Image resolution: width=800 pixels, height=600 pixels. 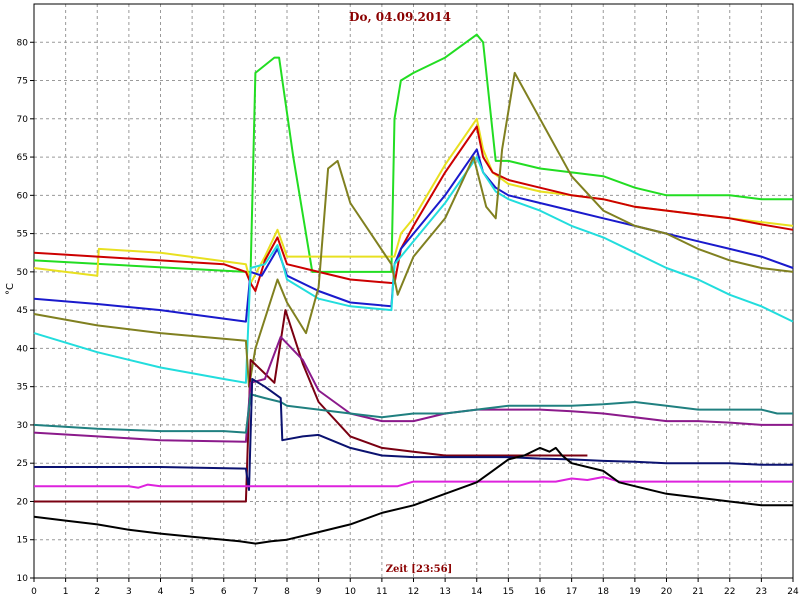 I want to click on x-tick-label-19: 19, so click(x=635, y=592).